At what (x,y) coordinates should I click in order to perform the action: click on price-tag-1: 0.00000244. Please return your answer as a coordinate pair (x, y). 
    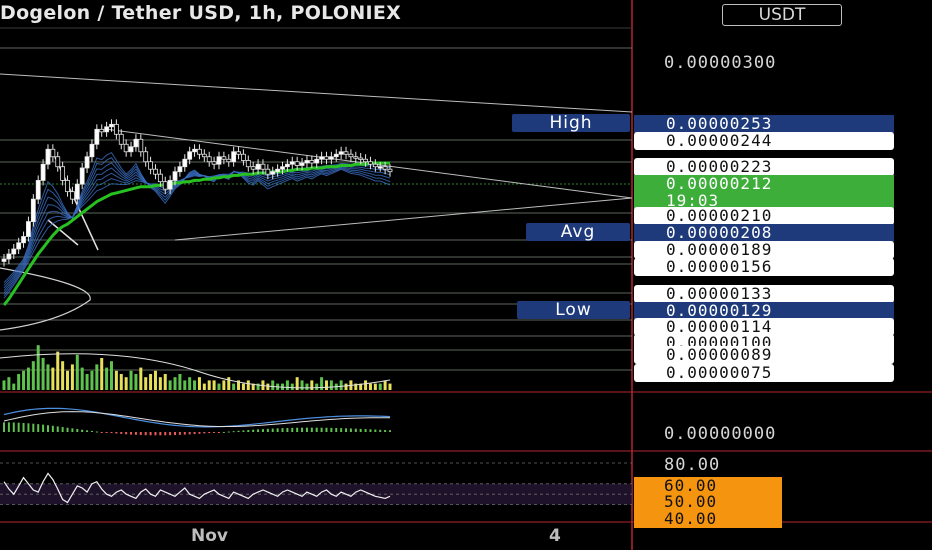
    Looking at the image, I should click on (764, 141).